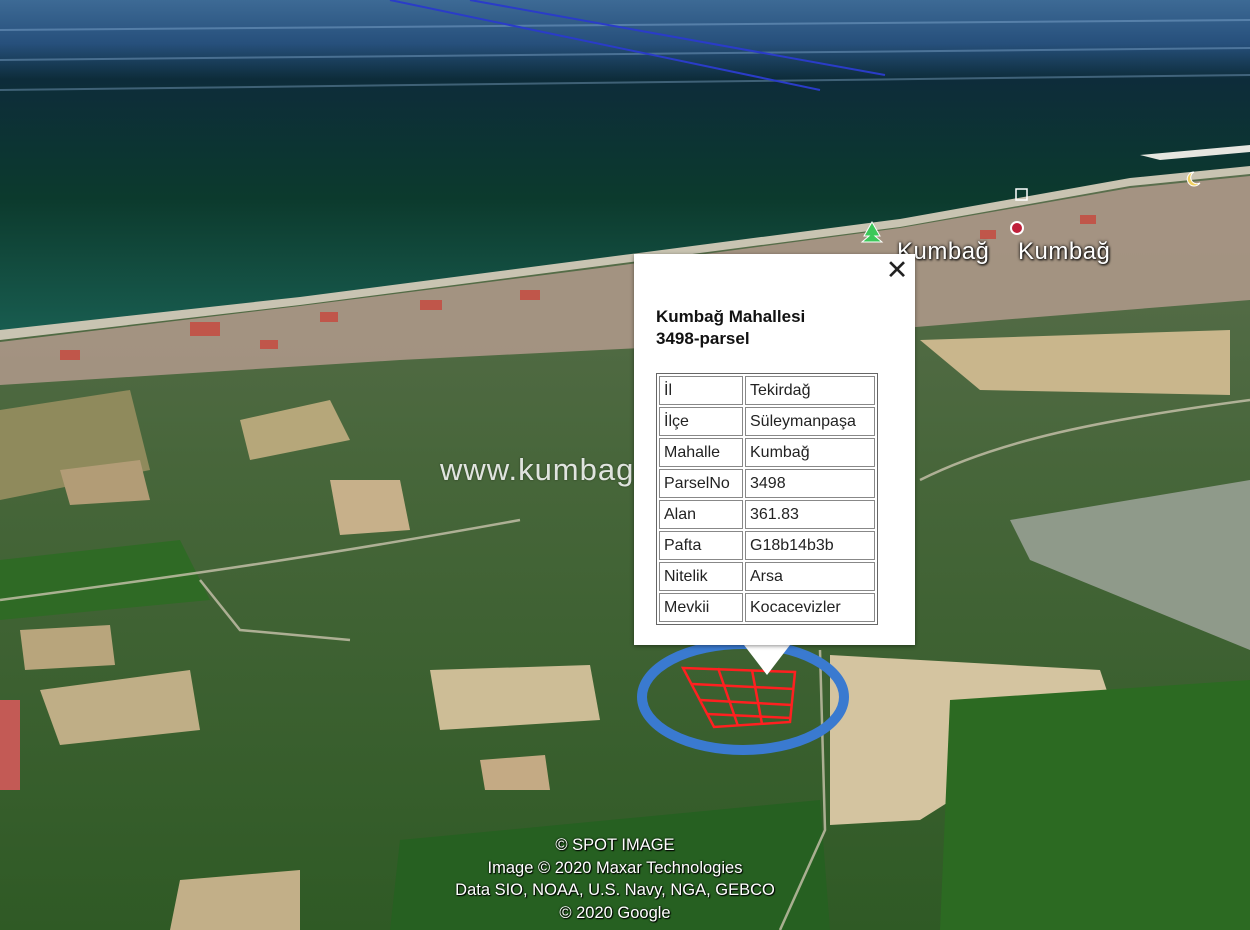 This screenshot has width=1250, height=930. What do you see at coordinates (810, 483) in the screenshot?
I see `row-value: 3498` at bounding box center [810, 483].